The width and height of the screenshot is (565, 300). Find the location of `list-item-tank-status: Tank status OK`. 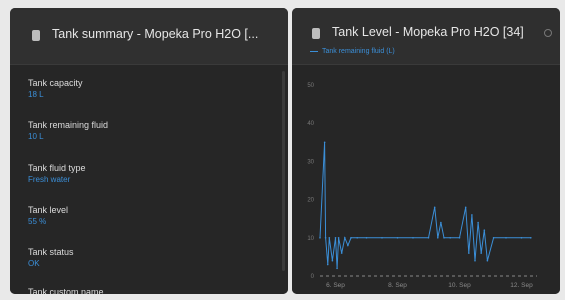

list-item-tank-status: Tank status OK is located at coordinates (51, 258).